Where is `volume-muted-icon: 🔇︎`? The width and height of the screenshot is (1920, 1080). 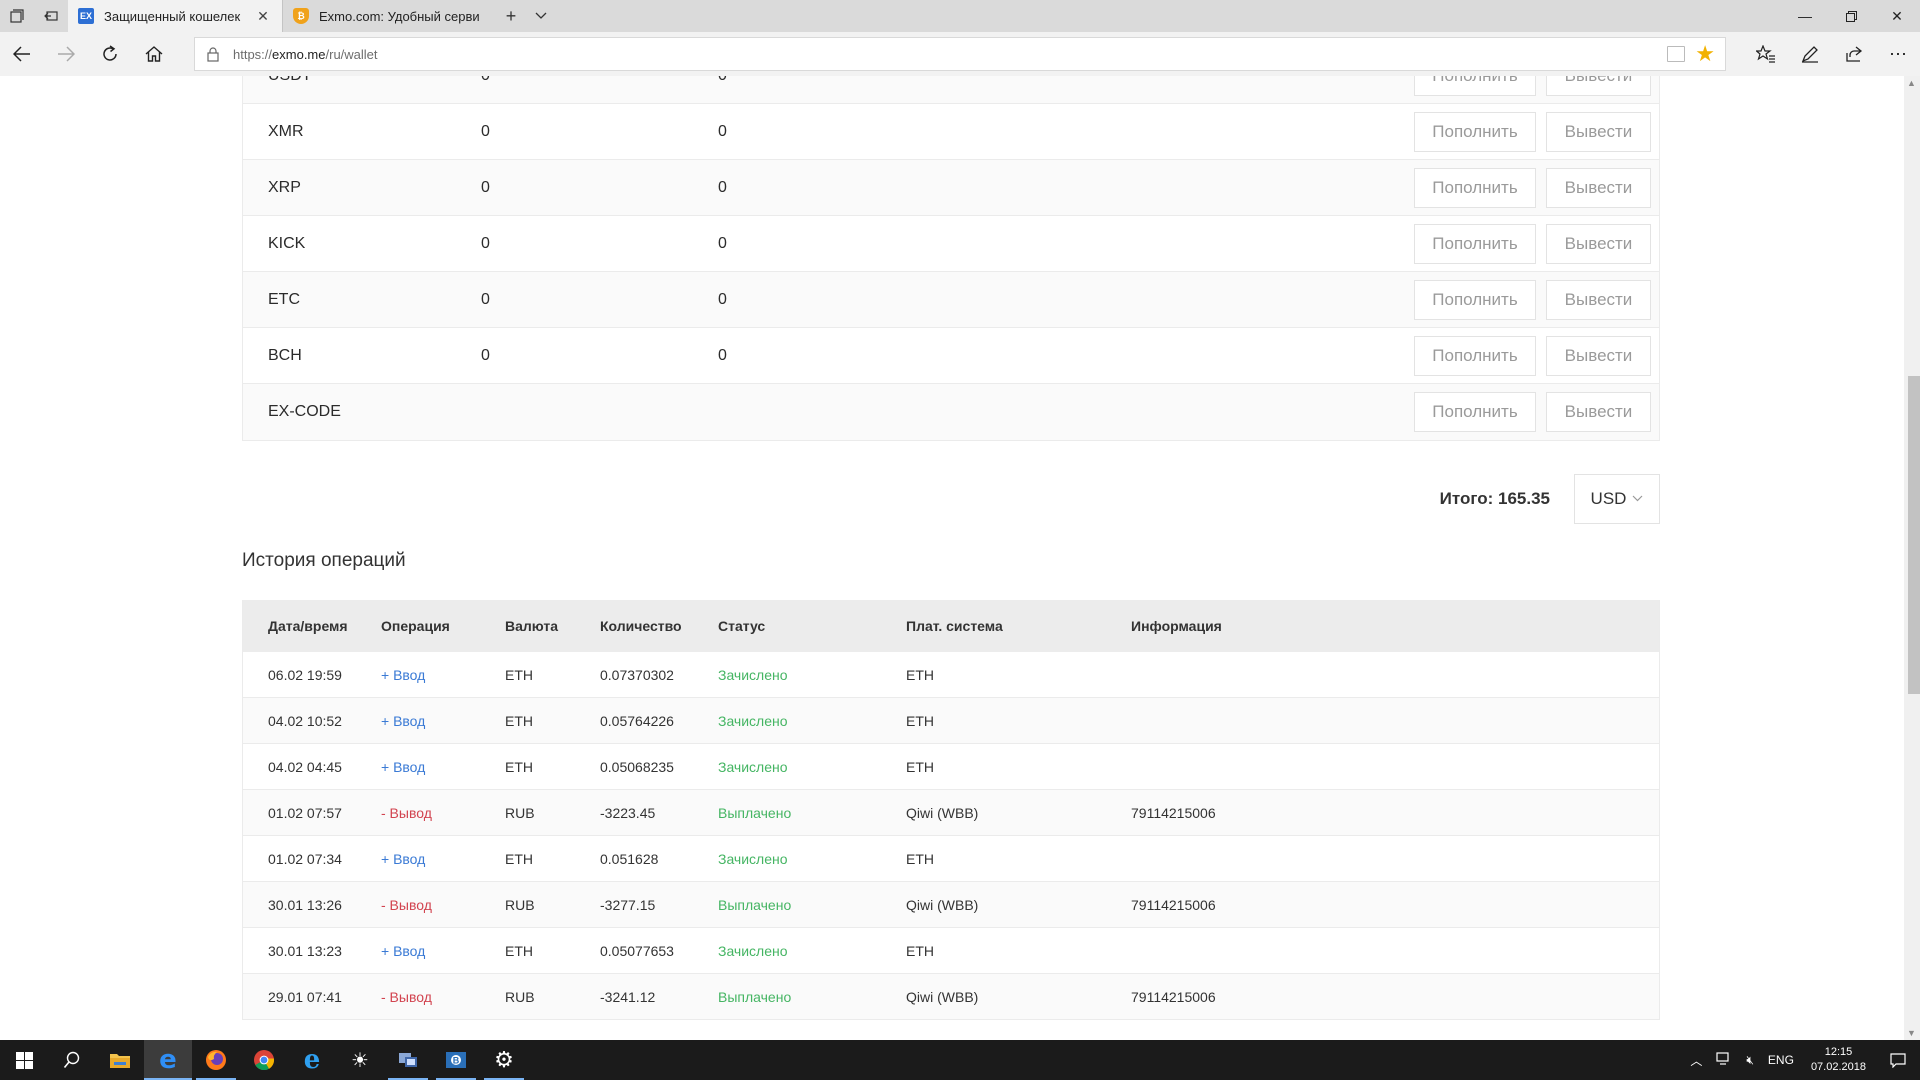 volume-muted-icon: 🔇︎ is located at coordinates (1750, 1060).